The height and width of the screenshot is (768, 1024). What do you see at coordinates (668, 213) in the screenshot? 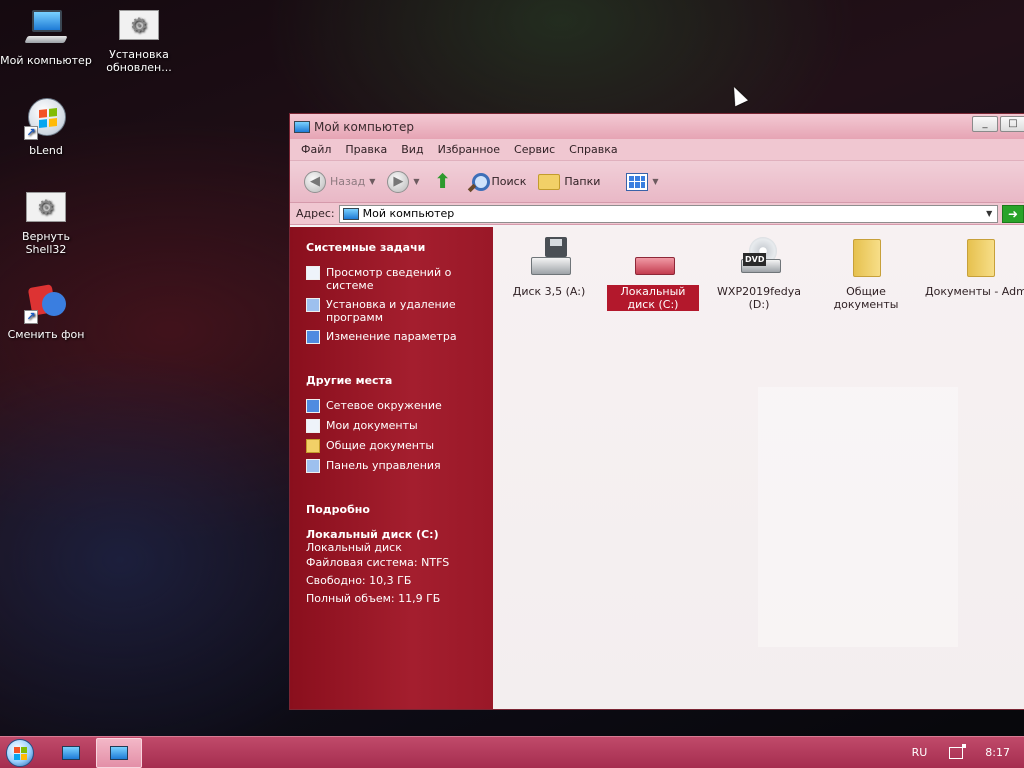
I see `address-input: Мой компьютер ▼` at bounding box center [668, 213].